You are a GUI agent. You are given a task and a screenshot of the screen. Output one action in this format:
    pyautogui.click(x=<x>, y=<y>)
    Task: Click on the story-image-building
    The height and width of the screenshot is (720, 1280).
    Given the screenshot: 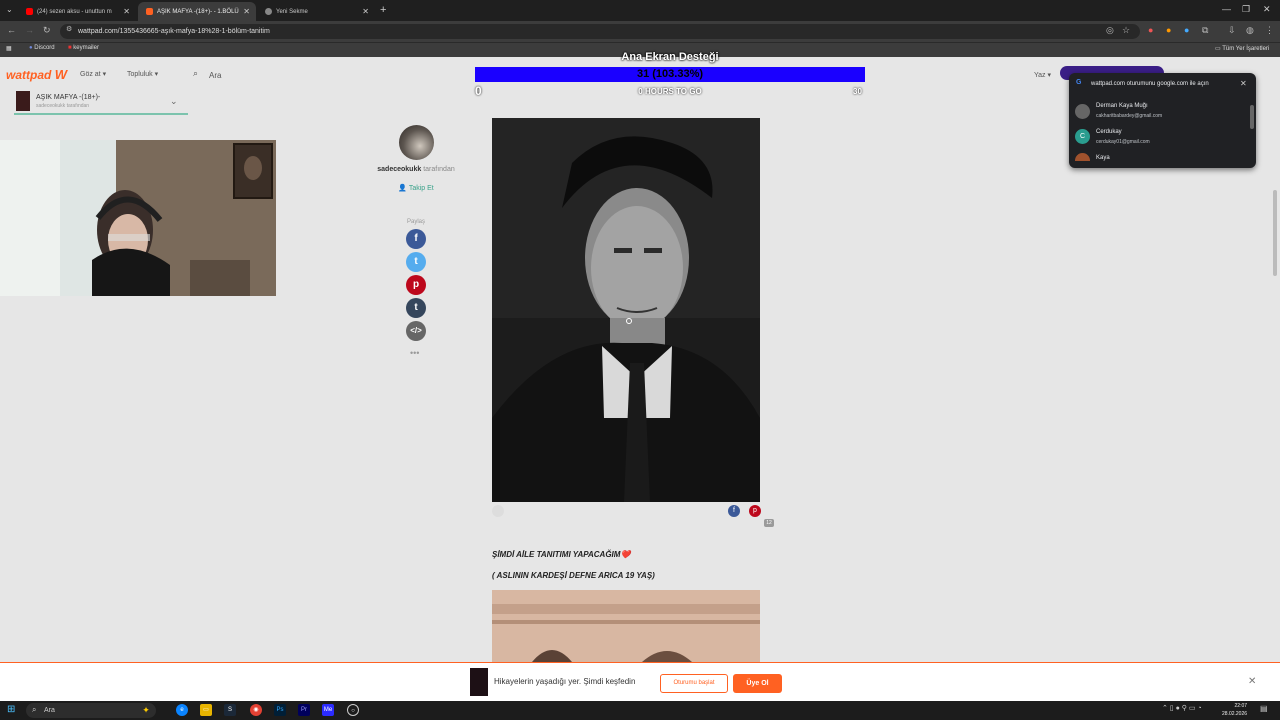 What is the action you would take?
    pyautogui.click(x=626, y=626)
    